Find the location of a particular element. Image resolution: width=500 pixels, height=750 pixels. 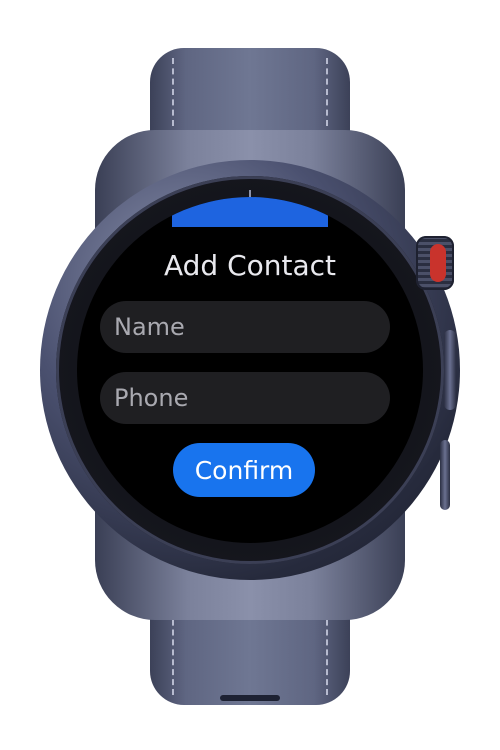

phone-input is located at coordinates (245, 398).